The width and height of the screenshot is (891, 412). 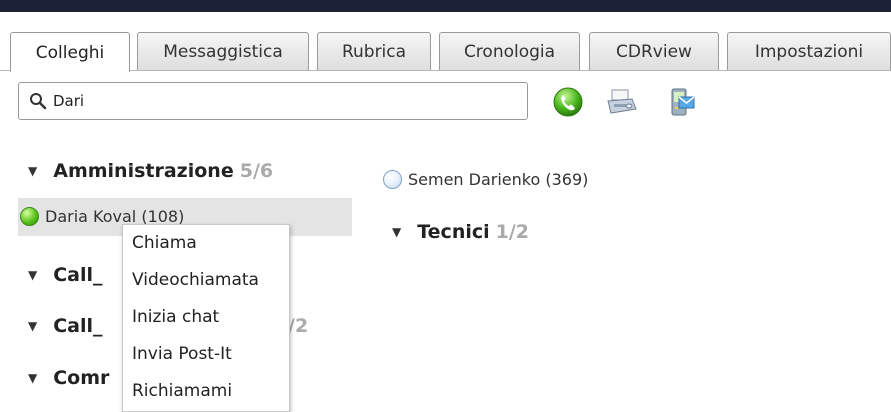 What do you see at coordinates (29, 216) in the screenshot?
I see `status-online-icon` at bounding box center [29, 216].